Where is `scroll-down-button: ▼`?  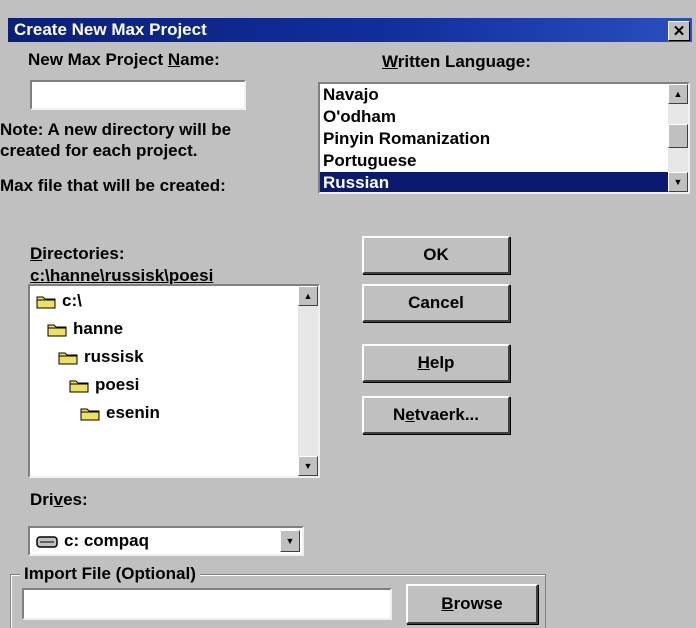 scroll-down-button: ▼ is located at coordinates (678, 182).